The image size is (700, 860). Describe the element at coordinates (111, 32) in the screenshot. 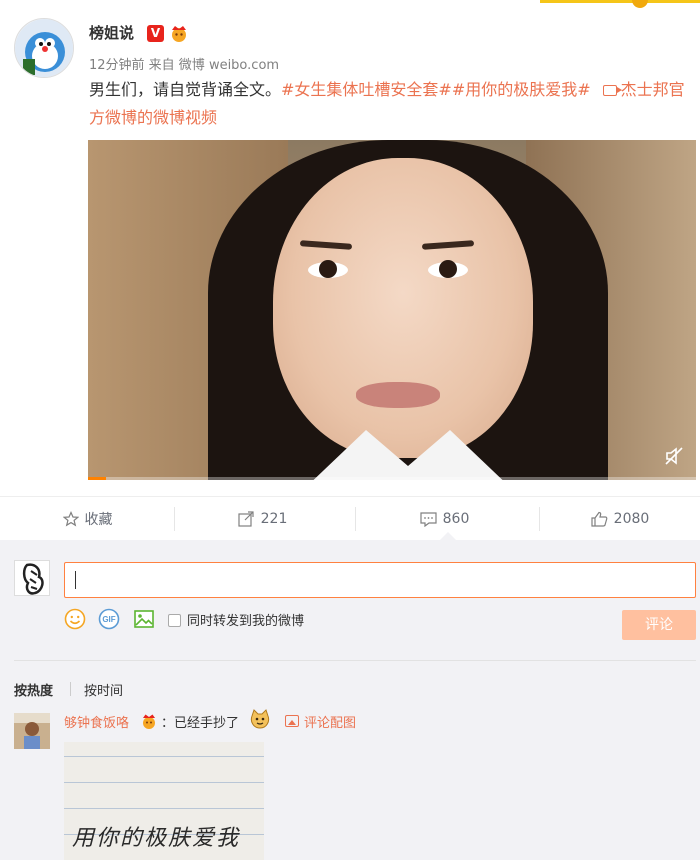

I see `post-username: 榜姐说` at that location.